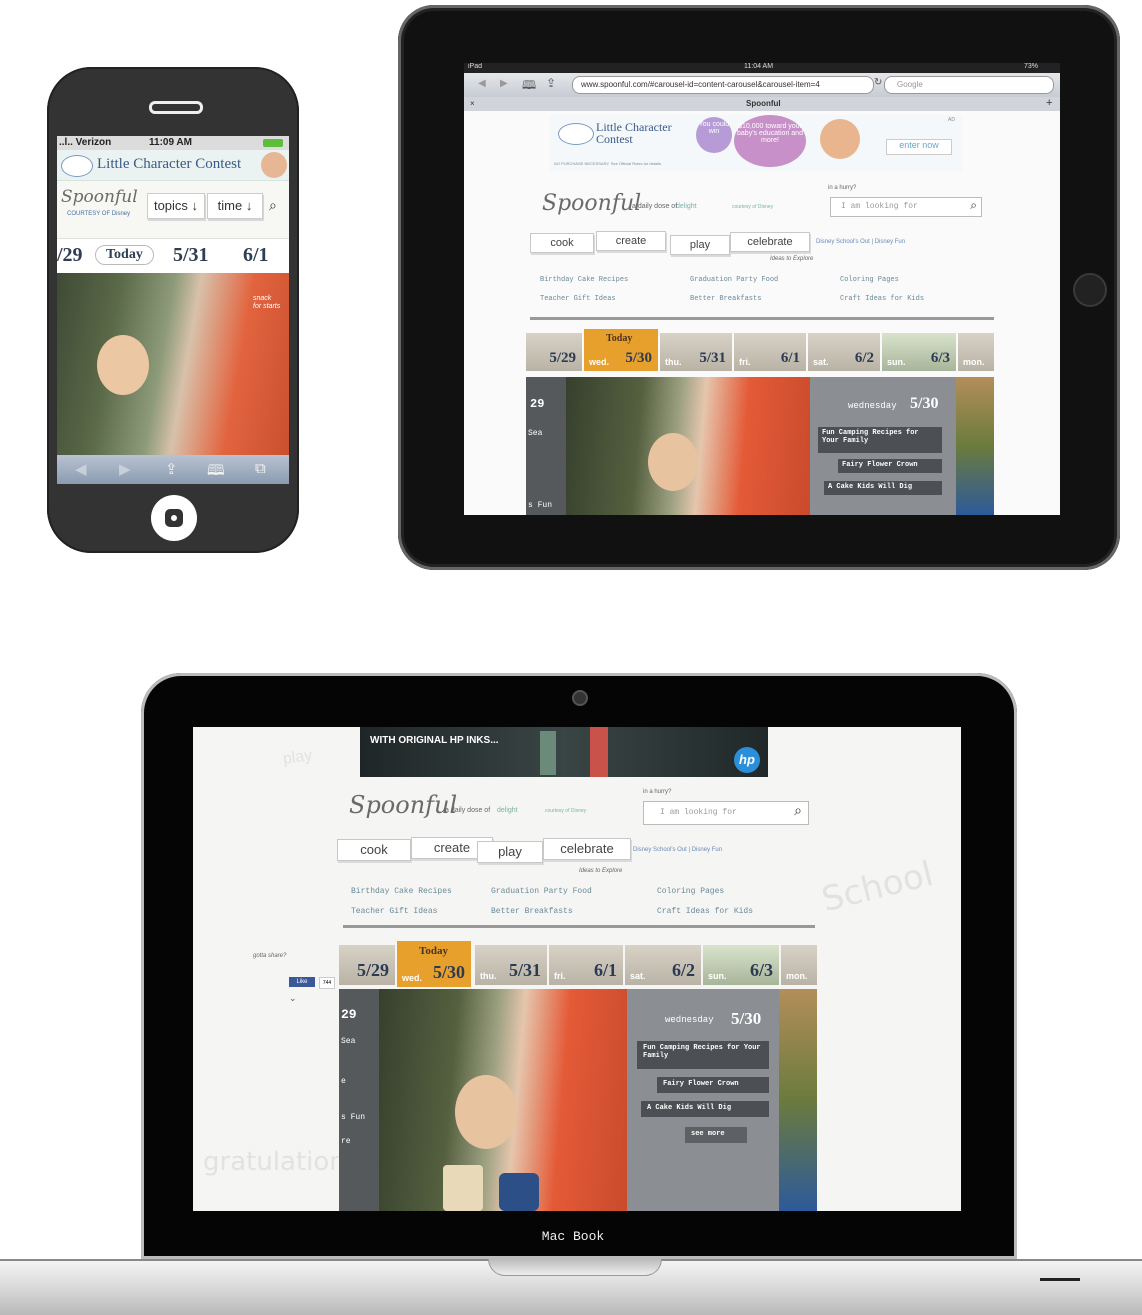 The height and width of the screenshot is (1315, 1142). What do you see at coordinates (359, 1100) in the screenshot?
I see `prev-day-strip: 29 Sea e s Fun re` at bounding box center [359, 1100].